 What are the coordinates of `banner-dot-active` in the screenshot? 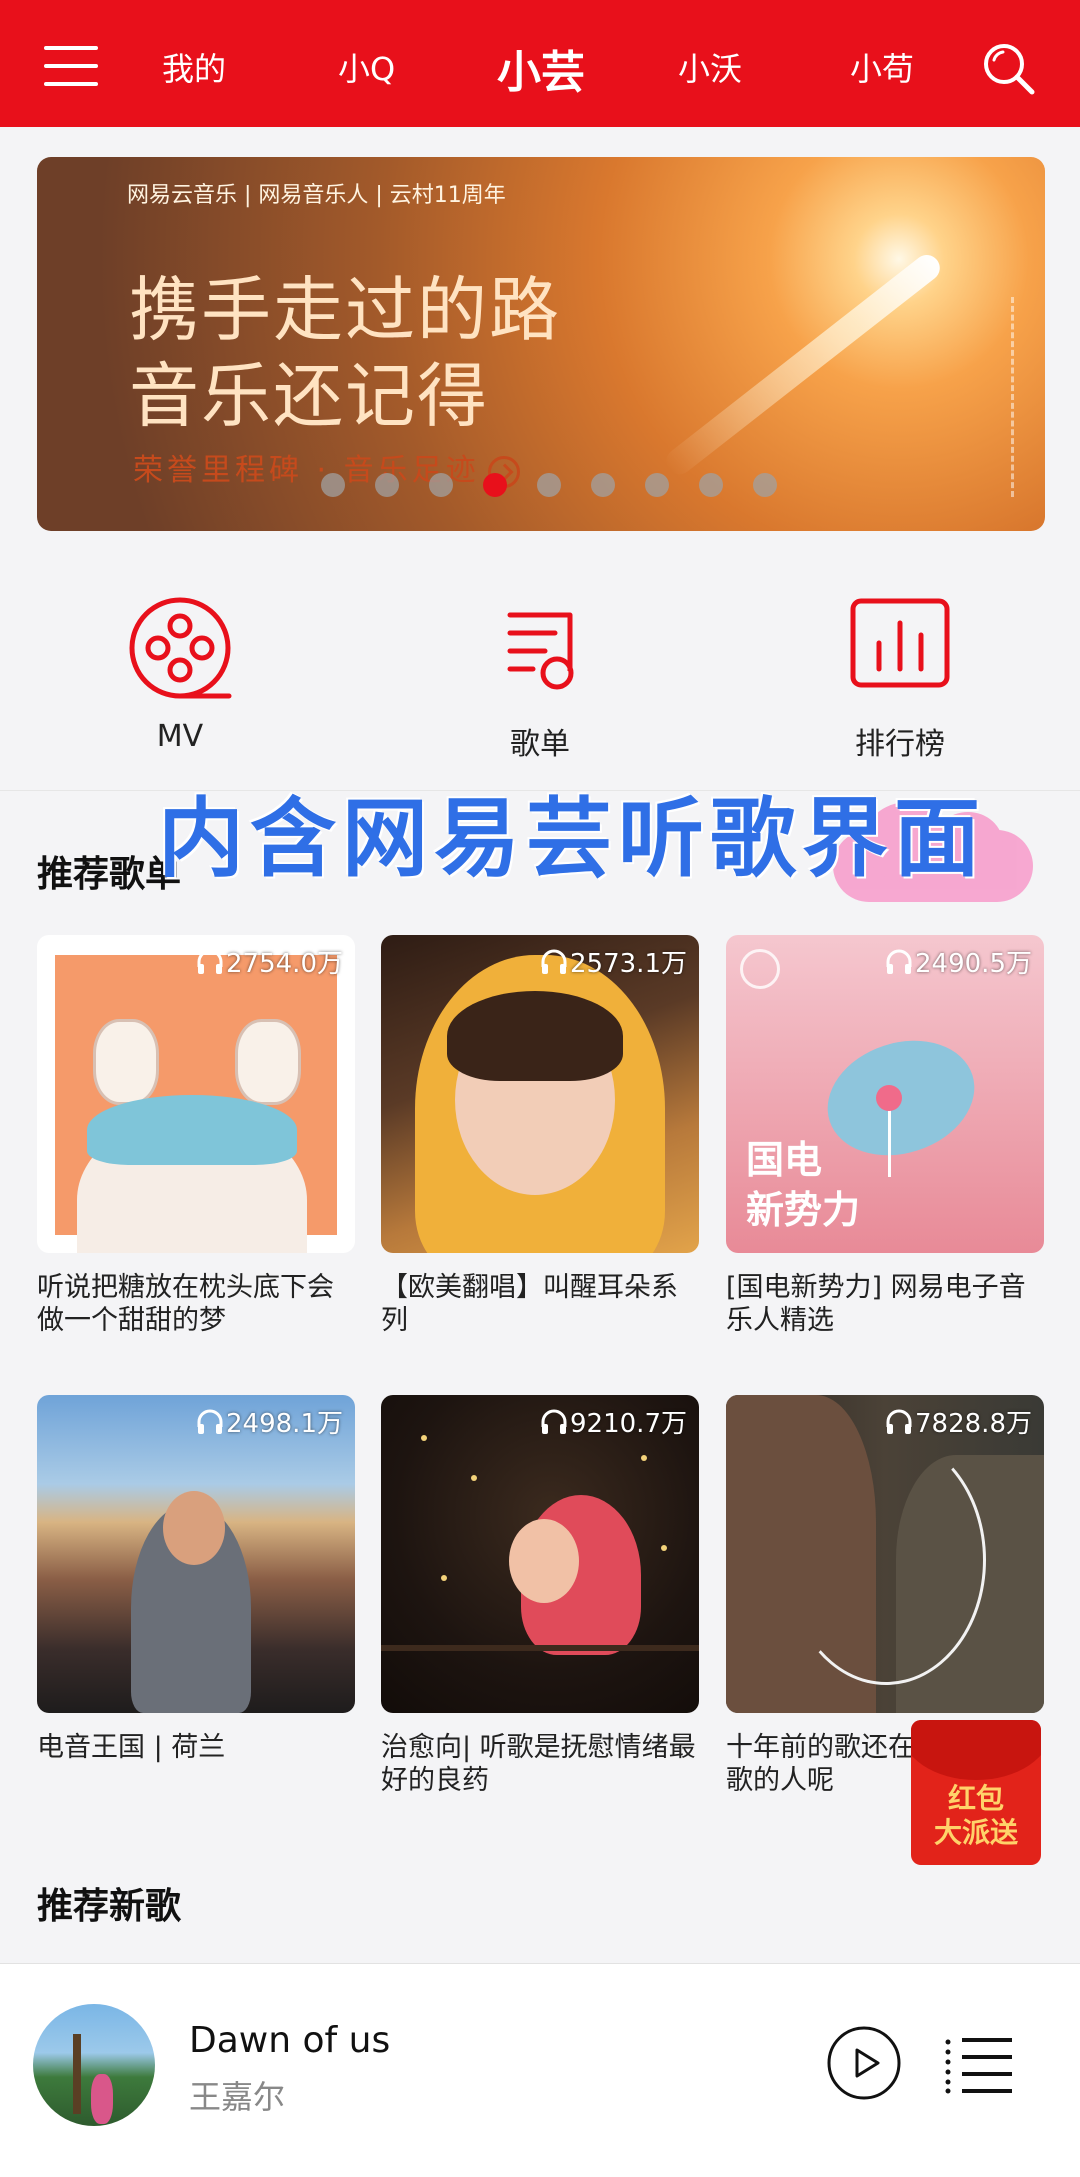 It's located at (495, 485).